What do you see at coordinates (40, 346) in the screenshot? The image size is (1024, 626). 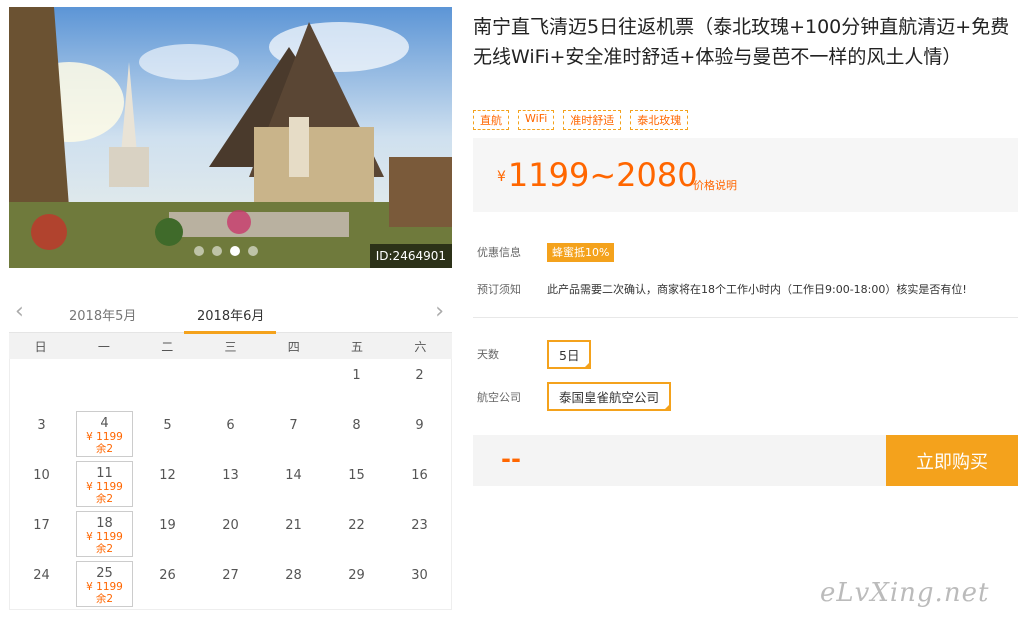 I see `weekday-label: 日` at bounding box center [40, 346].